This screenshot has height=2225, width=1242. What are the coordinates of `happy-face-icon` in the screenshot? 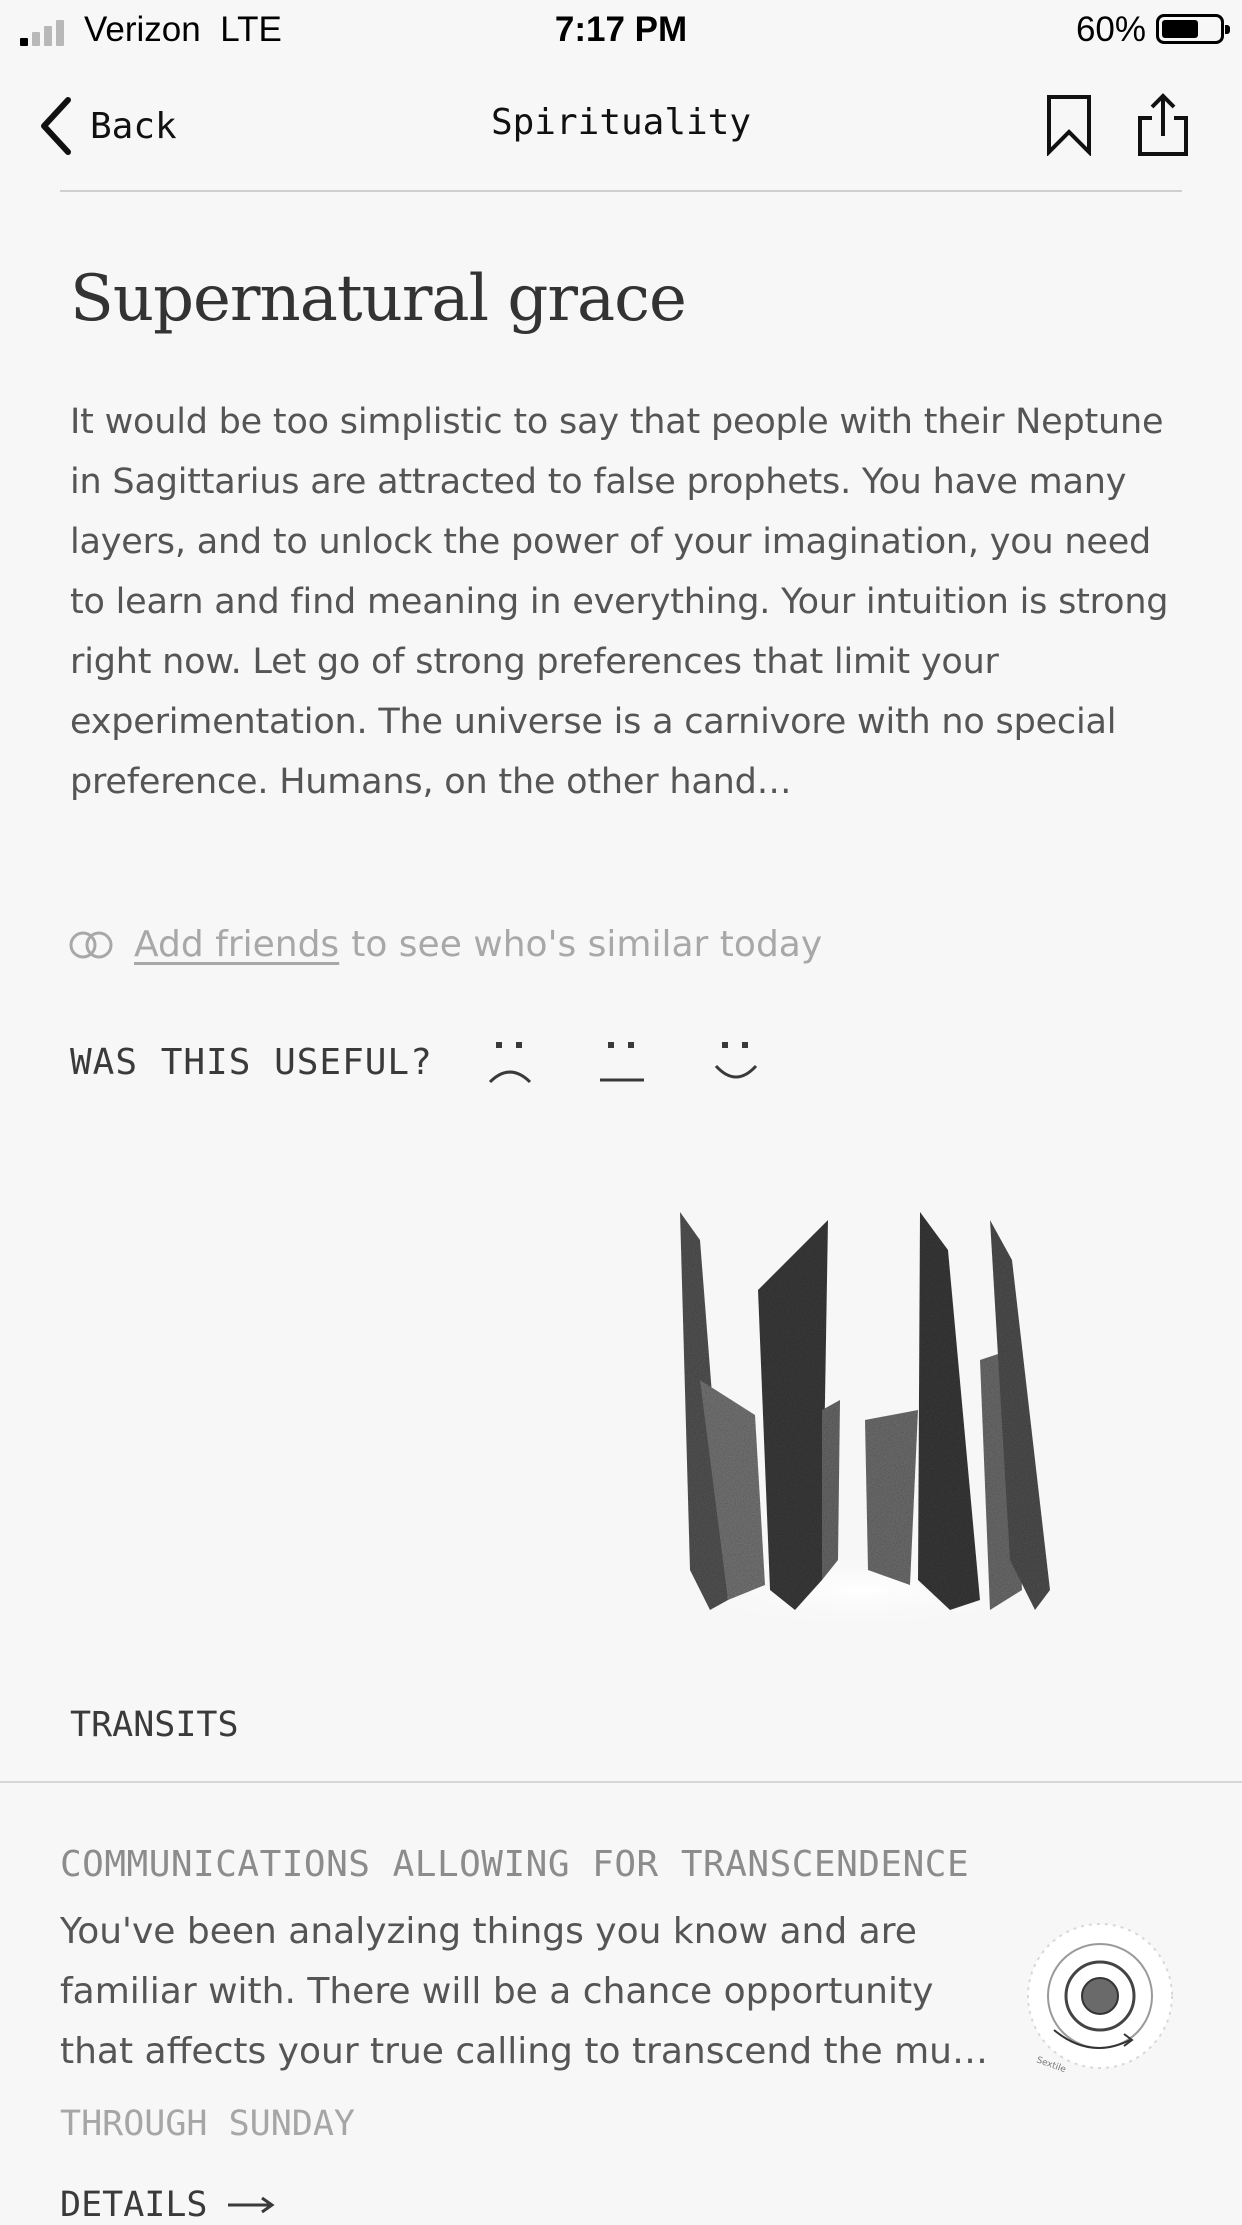 It's located at (736, 1060).